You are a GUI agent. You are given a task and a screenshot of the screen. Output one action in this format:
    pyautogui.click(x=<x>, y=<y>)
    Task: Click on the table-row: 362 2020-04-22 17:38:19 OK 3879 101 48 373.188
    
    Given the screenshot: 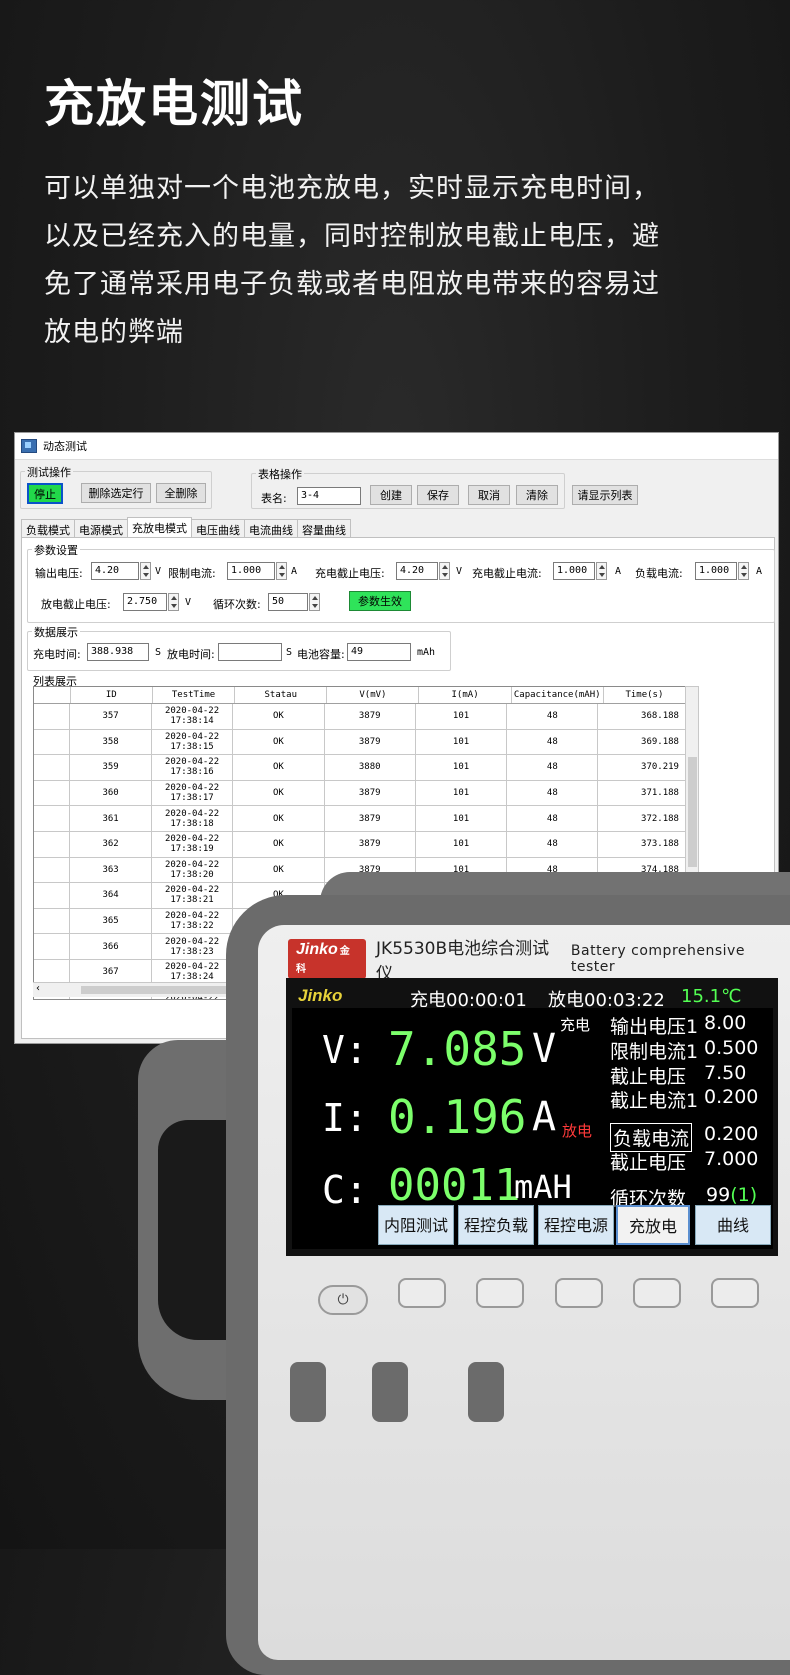 What is the action you would take?
    pyautogui.click(x=360, y=844)
    